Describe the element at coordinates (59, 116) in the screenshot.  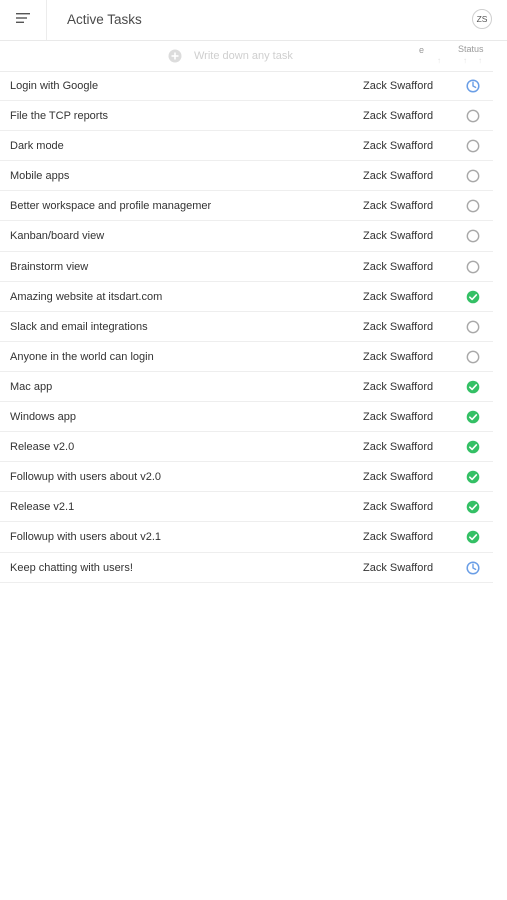
I see `task-title: File the TCP reports` at that location.